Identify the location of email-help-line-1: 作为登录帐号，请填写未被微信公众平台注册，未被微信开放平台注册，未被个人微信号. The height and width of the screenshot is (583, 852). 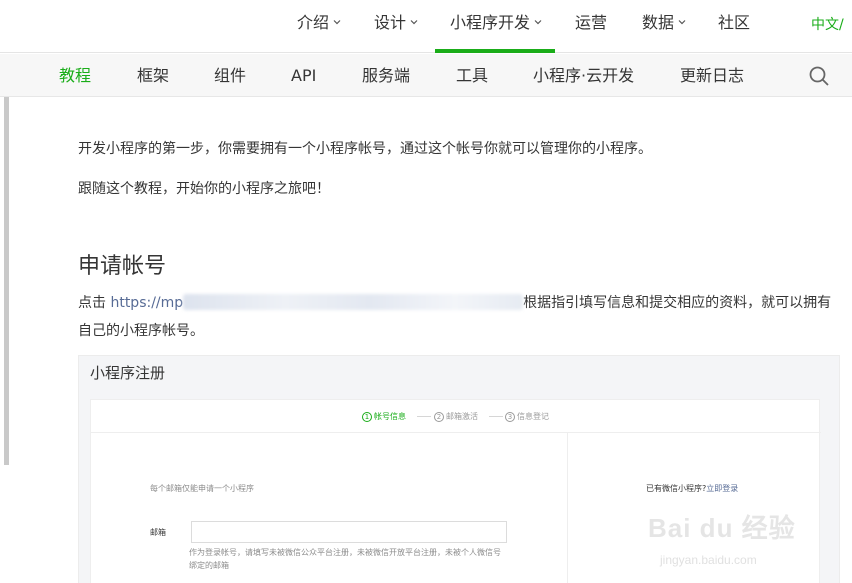
(345, 552).